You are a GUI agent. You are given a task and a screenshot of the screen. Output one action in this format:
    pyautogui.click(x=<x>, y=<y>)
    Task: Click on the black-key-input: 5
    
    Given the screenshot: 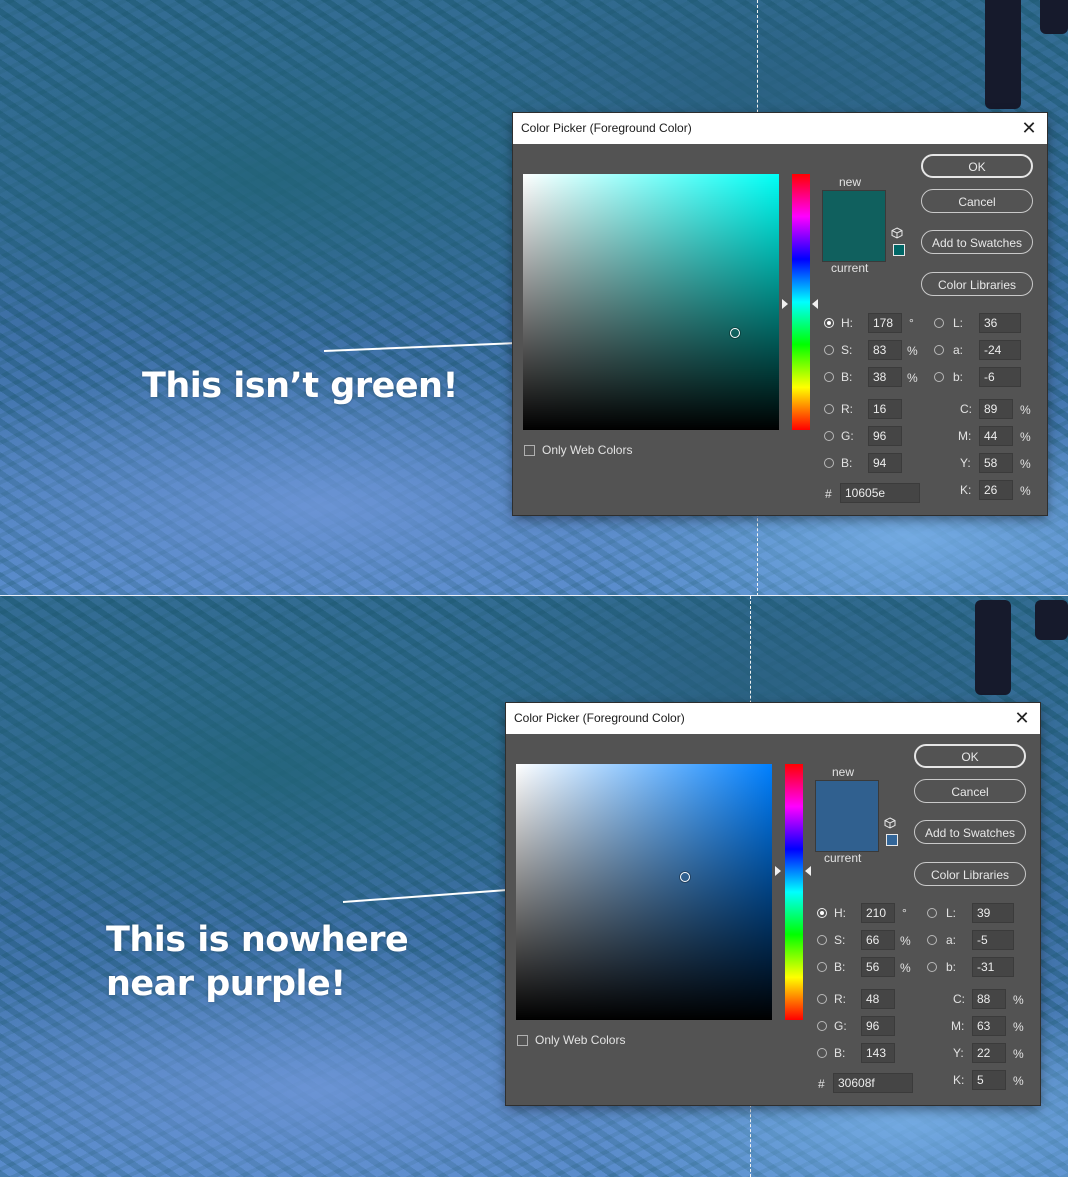 What is the action you would take?
    pyautogui.click(x=989, y=1080)
    